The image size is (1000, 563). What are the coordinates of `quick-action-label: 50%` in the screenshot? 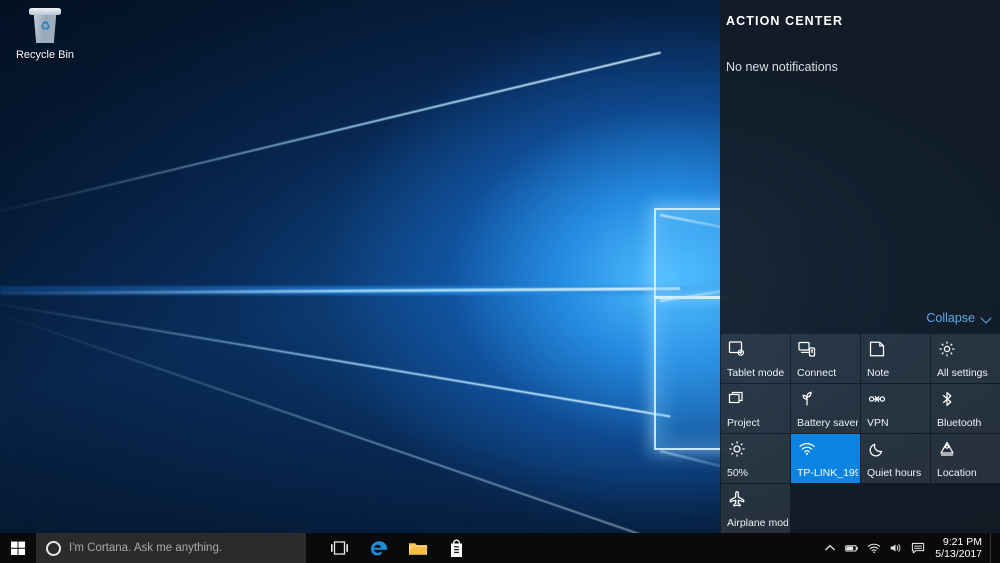 It's located at (738, 473).